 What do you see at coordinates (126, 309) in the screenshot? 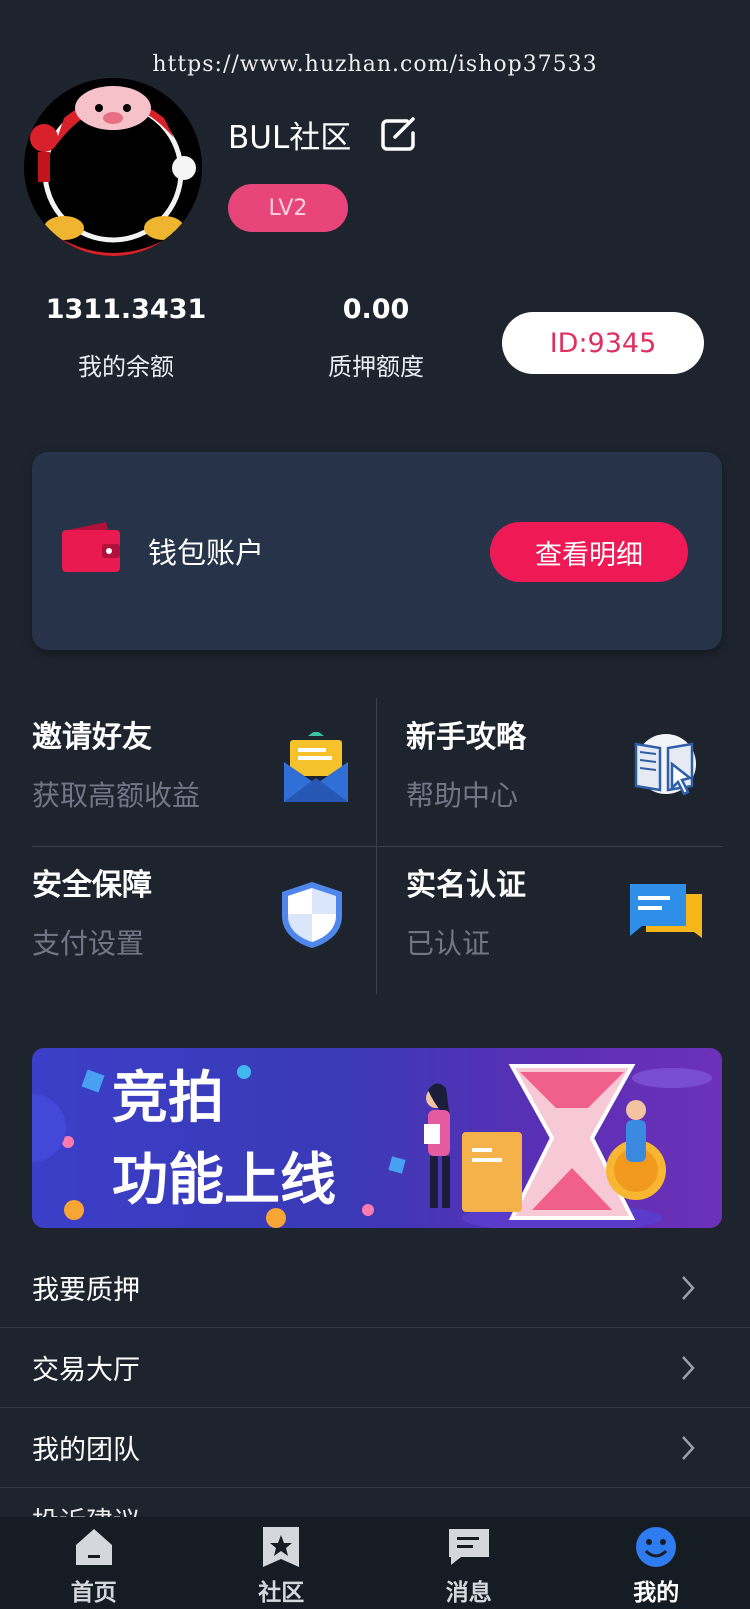
I see `balance-value: 1311.3431` at bounding box center [126, 309].